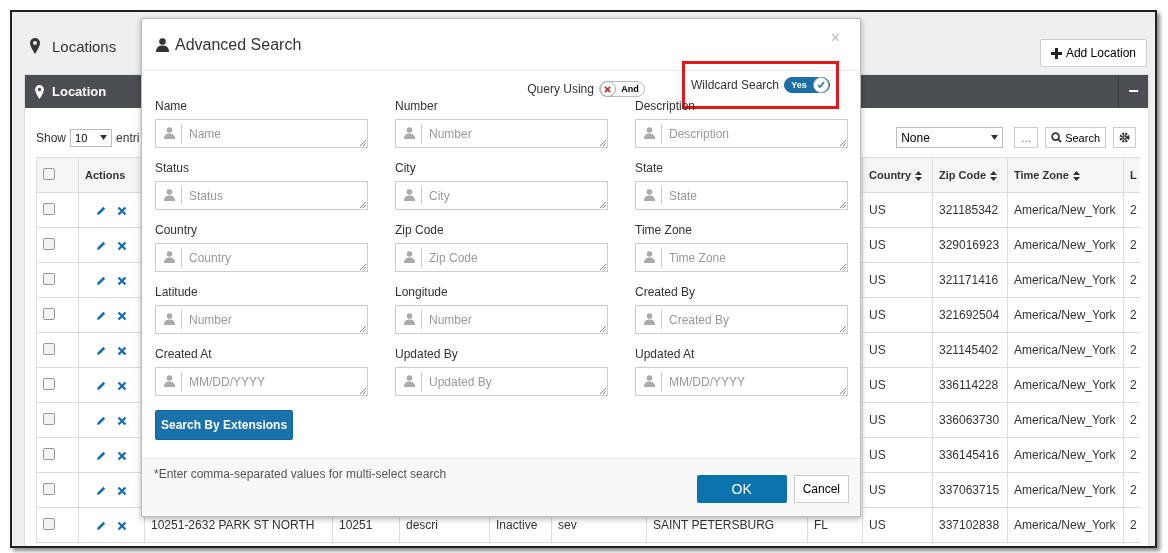 The height and width of the screenshot is (553, 1168). Describe the element at coordinates (1133, 91) in the screenshot. I see `collapse-button: −` at that location.